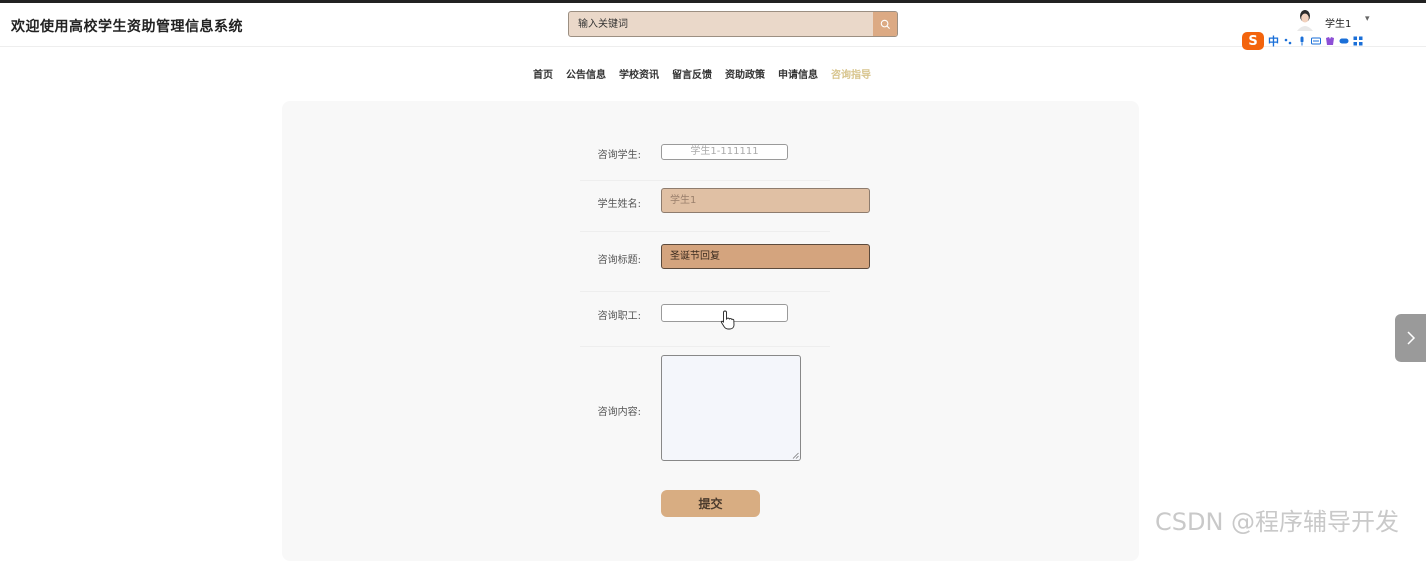 Image resolution: width=1426 pixels, height=561 pixels. What do you see at coordinates (765, 200) in the screenshot?
I see `student-name-field: 学生1` at bounding box center [765, 200].